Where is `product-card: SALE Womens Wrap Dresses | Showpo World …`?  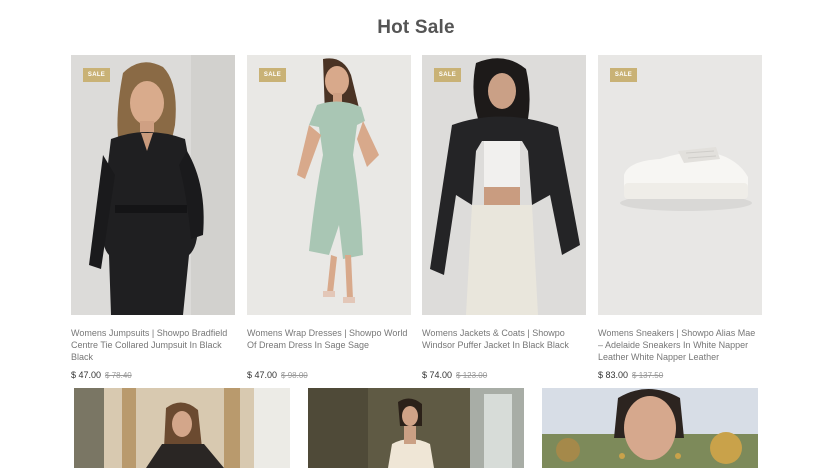 product-card: SALE Womens Wrap Dresses | Showpo World … is located at coordinates (329, 217).